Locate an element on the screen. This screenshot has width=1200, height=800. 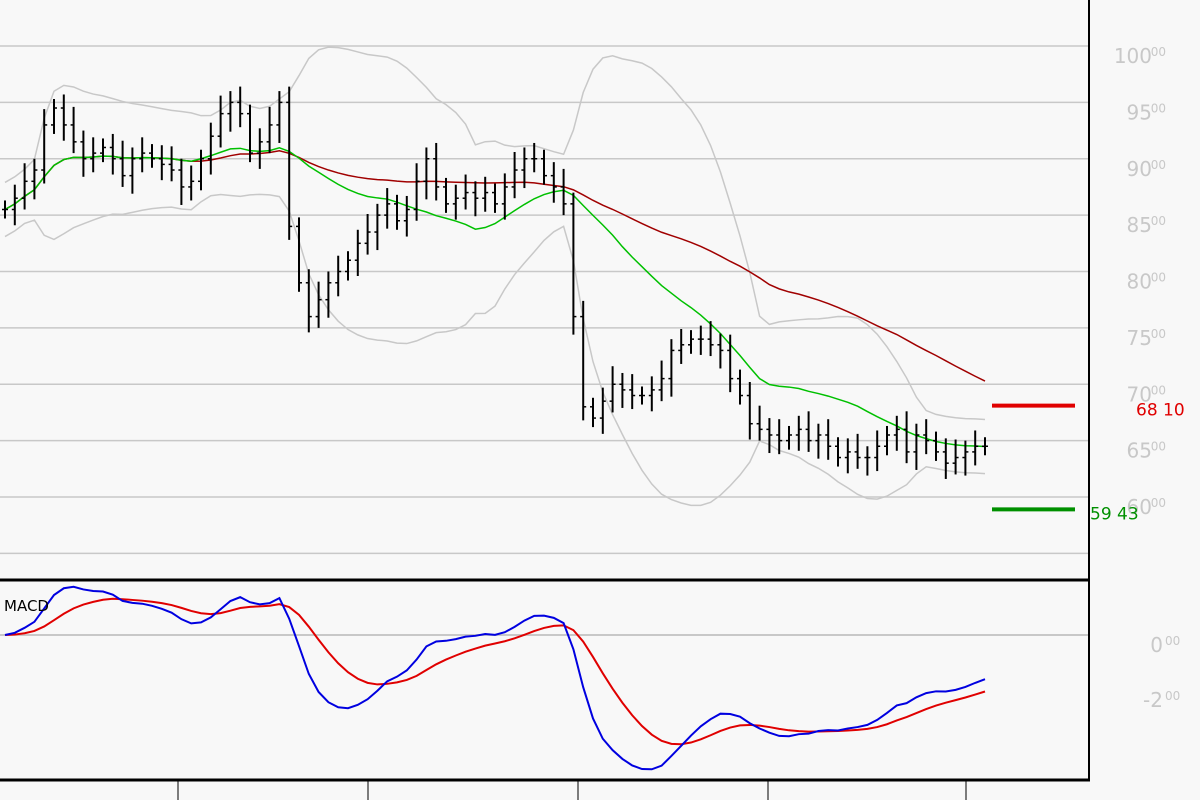
y-tick-label: 6500 is located at coordinates (1146, 451).